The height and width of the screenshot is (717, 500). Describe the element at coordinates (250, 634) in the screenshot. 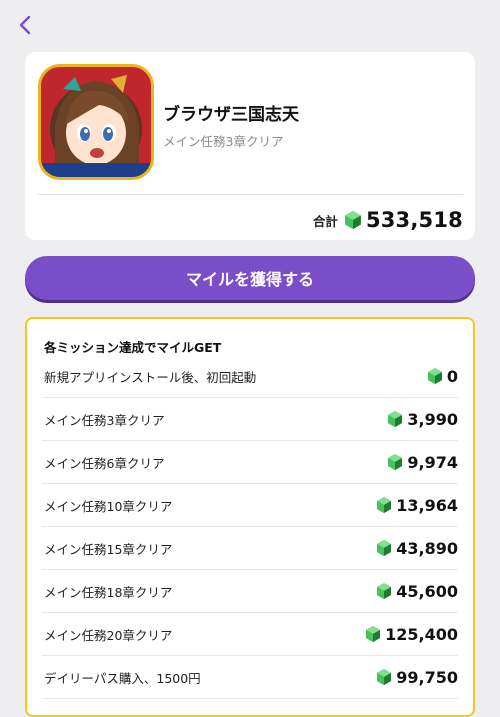

I see `mission-row: メイン任務20章クリア 125,400` at that location.